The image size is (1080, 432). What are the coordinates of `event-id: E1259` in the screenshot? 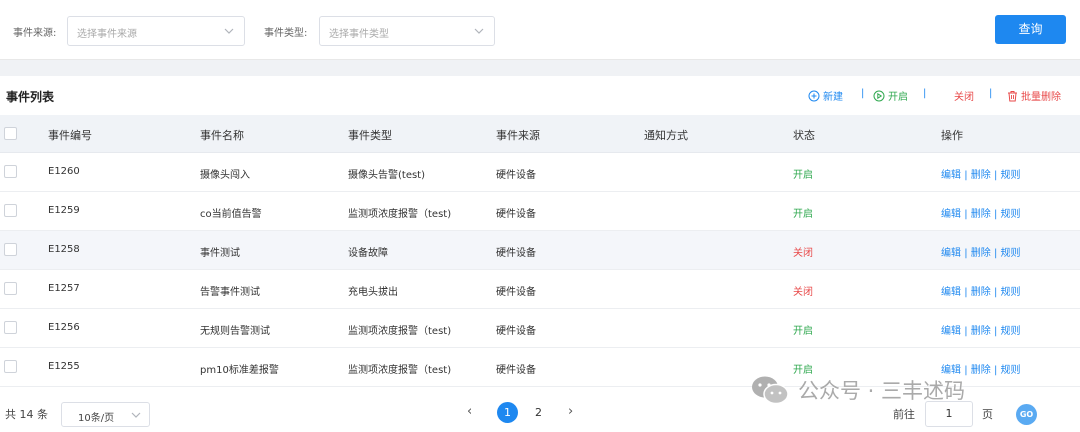 It's located at (64, 210).